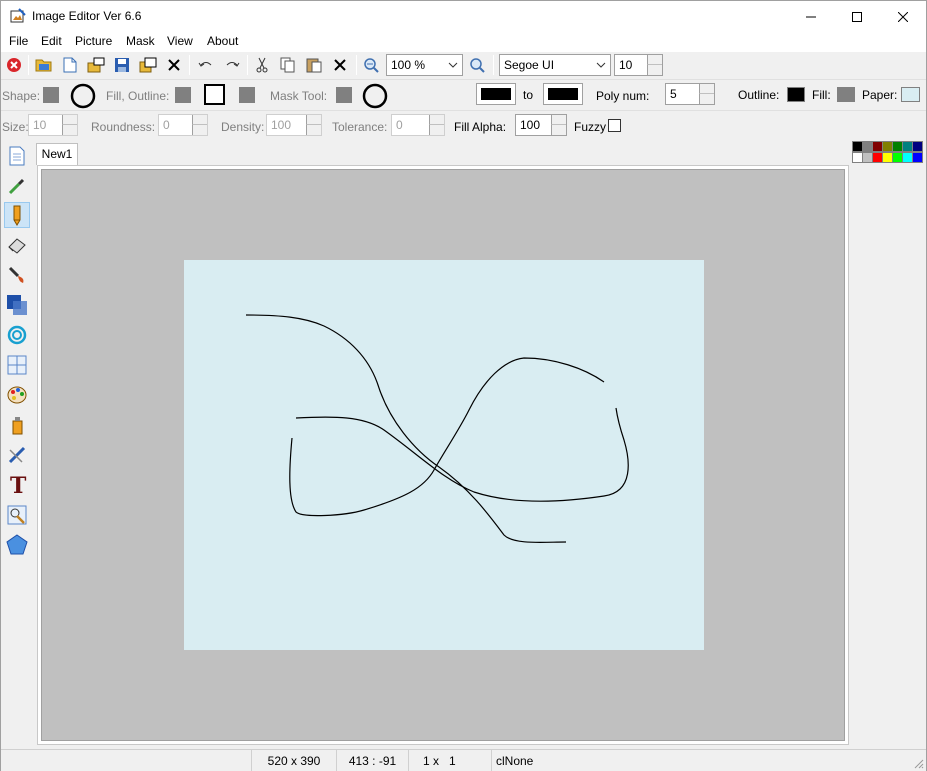 Image resolution: width=927 pixels, height=771 pixels. What do you see at coordinates (541, 125) in the screenshot?
I see `fill-alpha-spinner: 100` at bounding box center [541, 125].